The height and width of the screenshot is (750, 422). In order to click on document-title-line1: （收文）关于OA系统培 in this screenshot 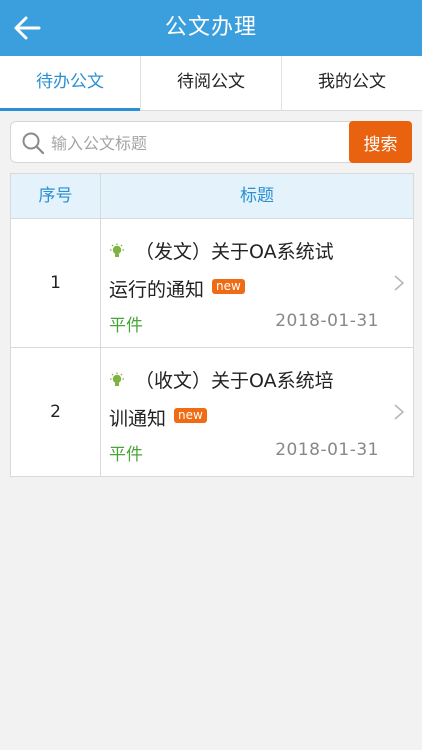, I will do `click(234, 381)`.